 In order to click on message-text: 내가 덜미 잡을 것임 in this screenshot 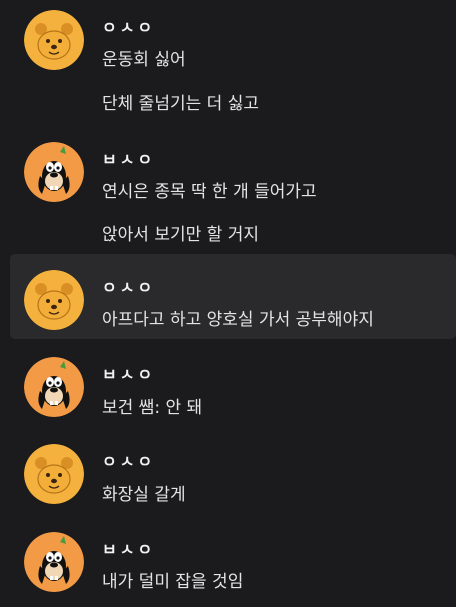, I will do `click(173, 582)`.